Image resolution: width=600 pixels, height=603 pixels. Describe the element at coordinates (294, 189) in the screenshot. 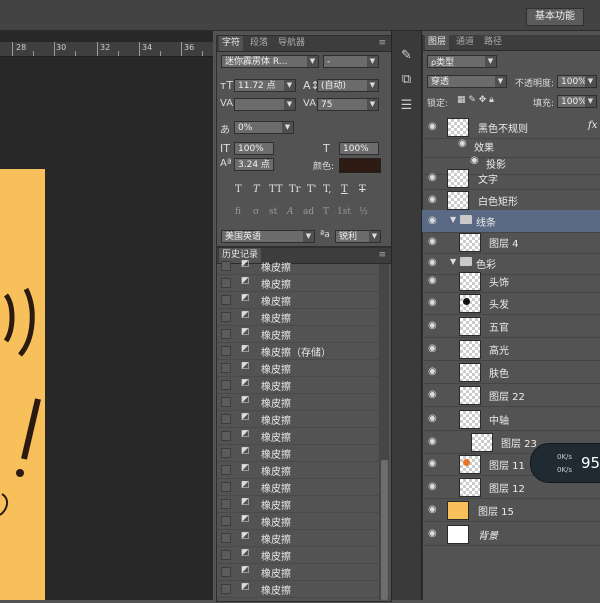

I see `small-caps-button: Tr` at that location.